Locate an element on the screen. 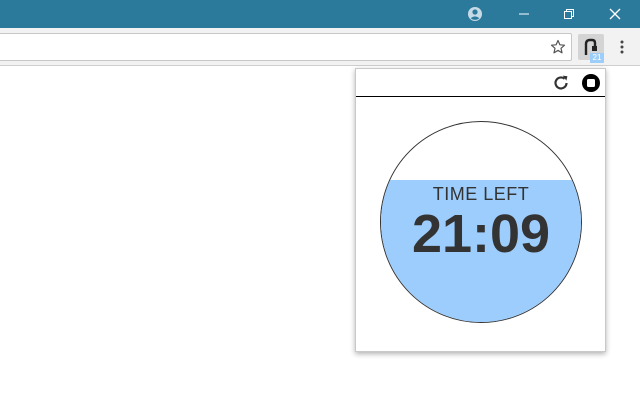 The height and width of the screenshot is (400, 640). close-icon is located at coordinates (615, 14).